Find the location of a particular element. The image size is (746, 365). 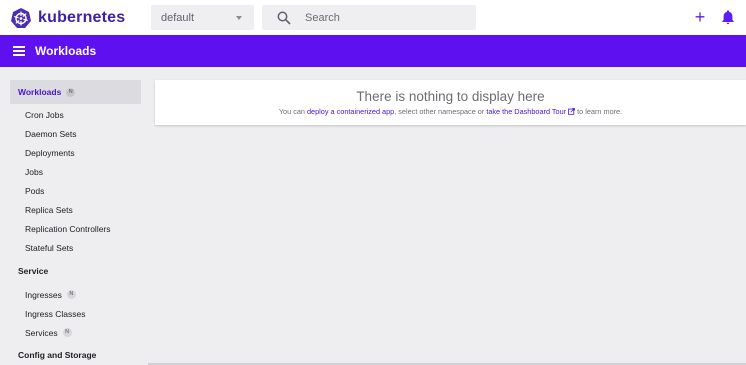

sidebar-item-label: Jobs is located at coordinates (34, 171).